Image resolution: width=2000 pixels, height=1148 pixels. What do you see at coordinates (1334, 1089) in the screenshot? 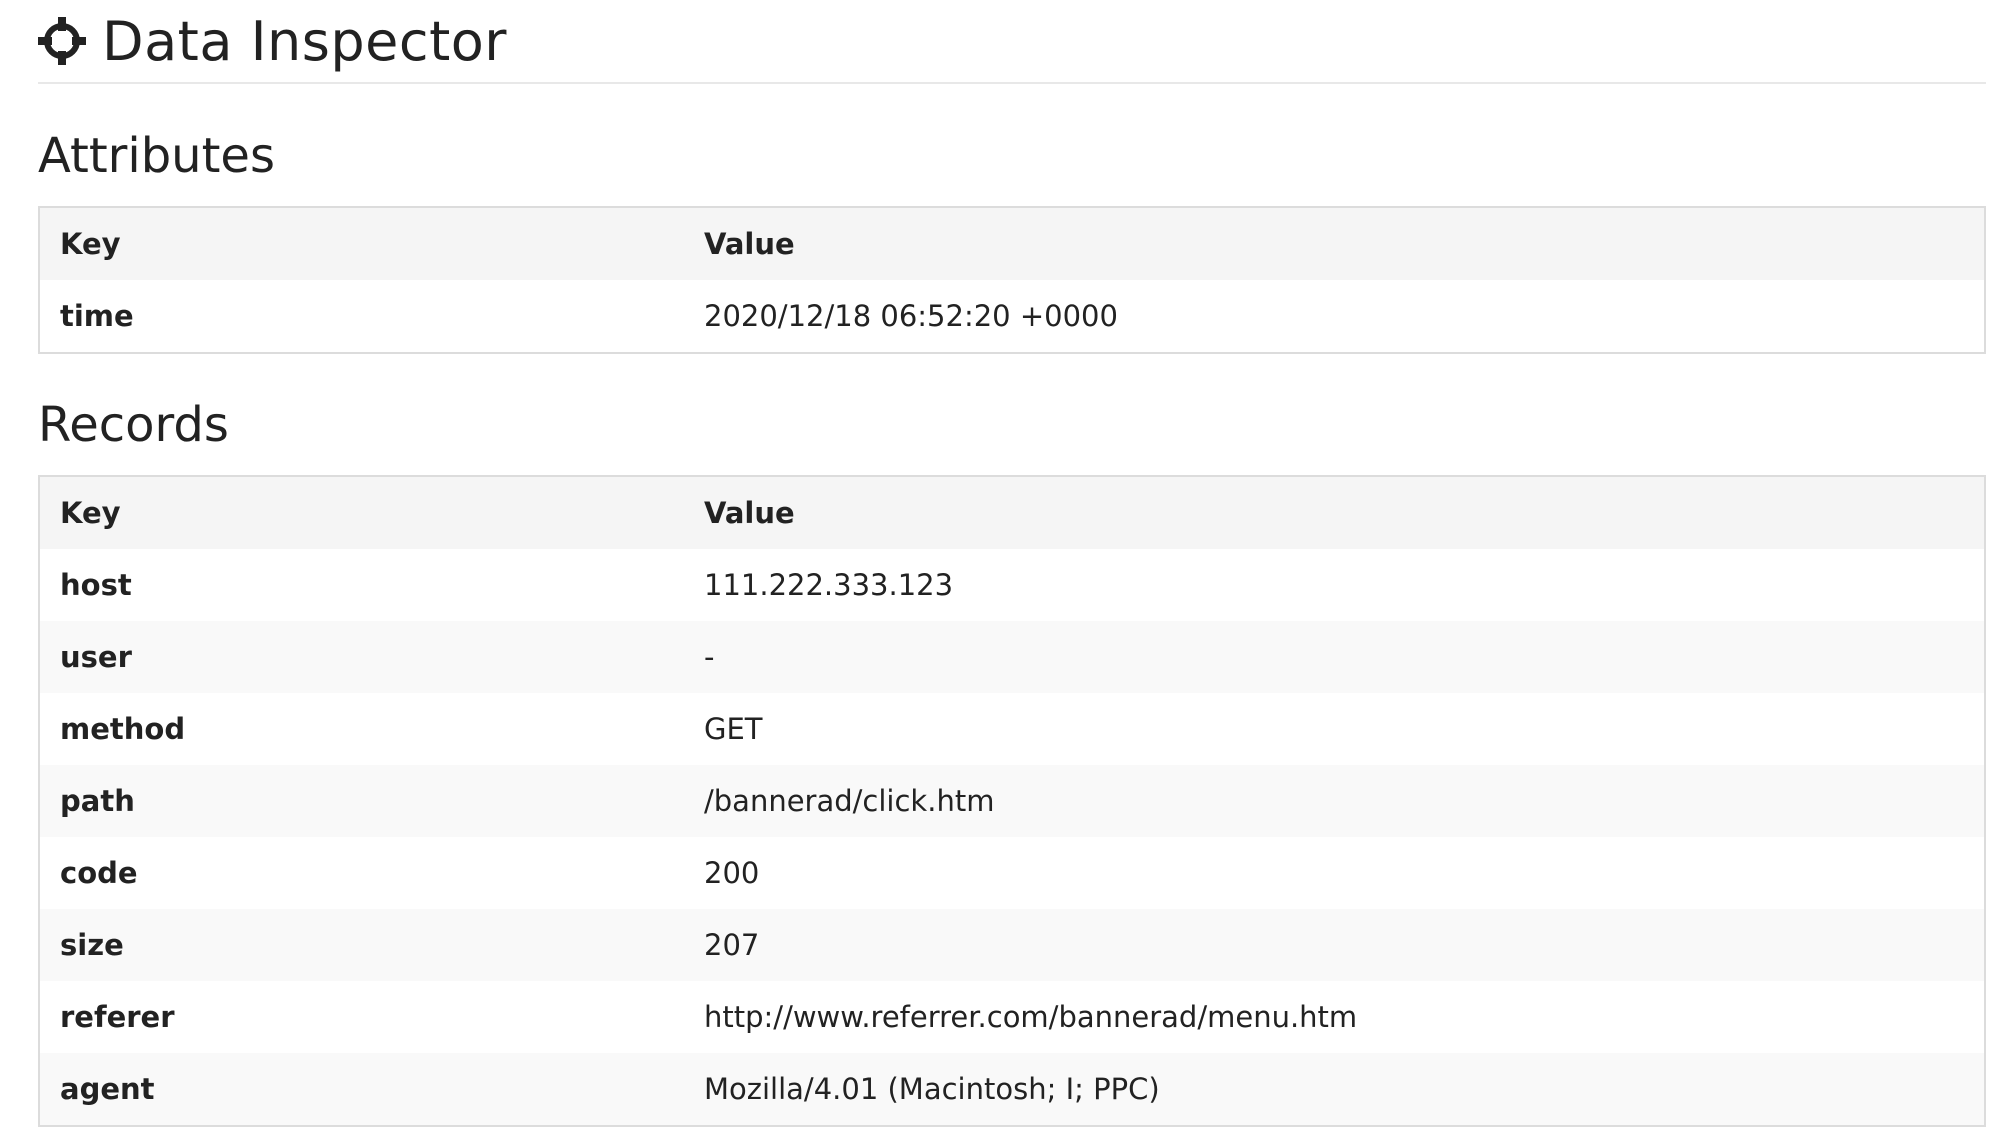
I see `row-value: Mozilla/4.01 (Macintosh; I; PPC)` at bounding box center [1334, 1089].